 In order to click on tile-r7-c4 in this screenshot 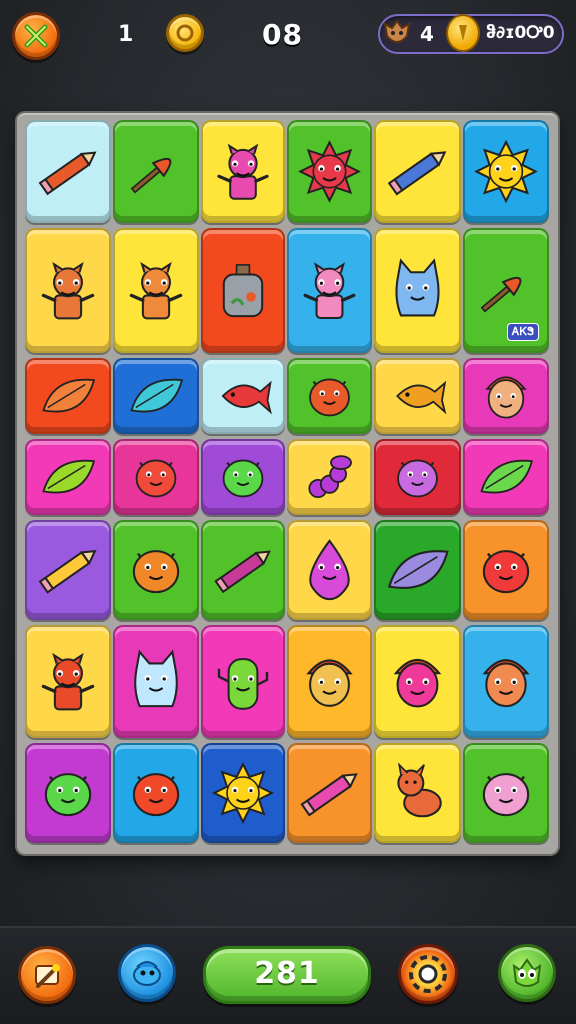, I will do `click(329, 793)`.